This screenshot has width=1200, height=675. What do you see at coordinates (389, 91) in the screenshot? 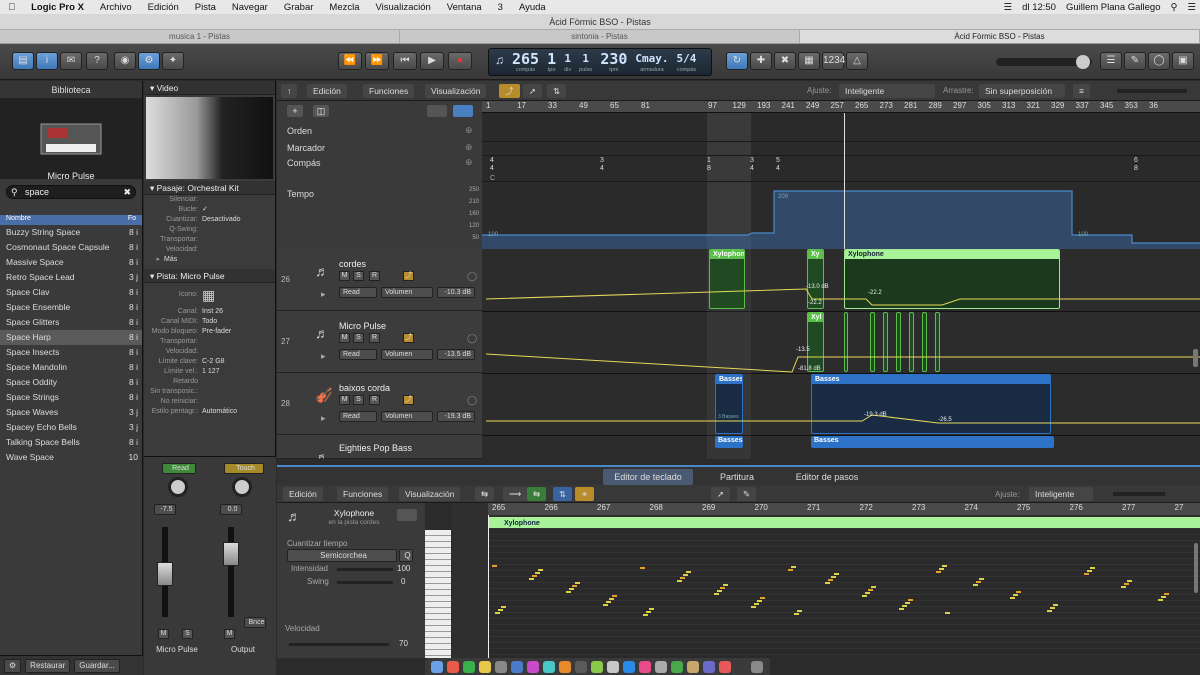
I see `tracks-functions-menu: Funciones` at bounding box center [389, 91].